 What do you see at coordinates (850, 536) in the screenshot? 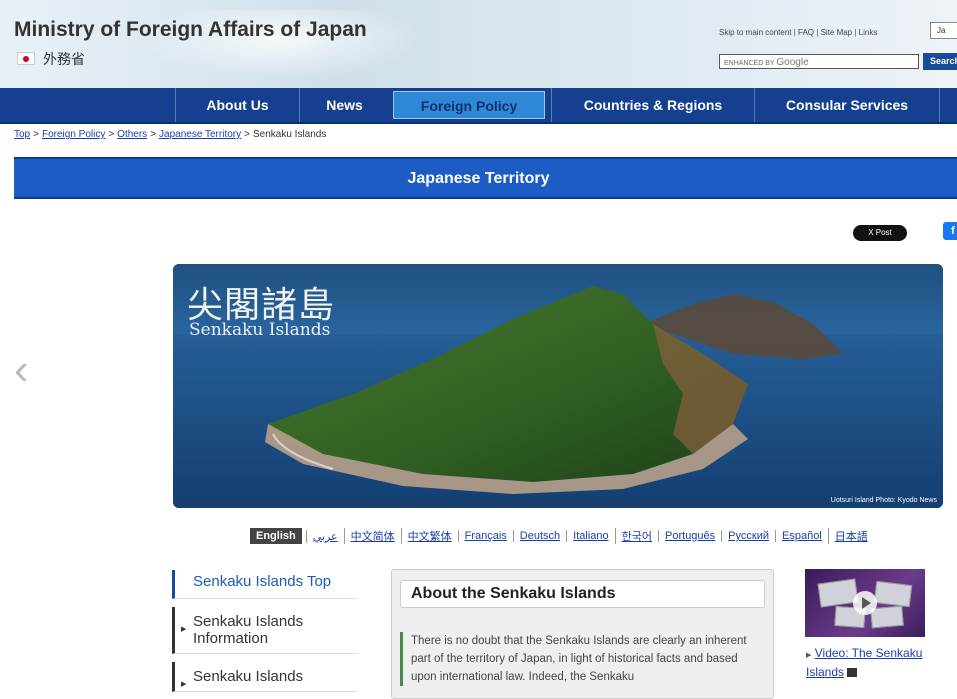
I see `lang-japanese: 日本語` at bounding box center [850, 536].